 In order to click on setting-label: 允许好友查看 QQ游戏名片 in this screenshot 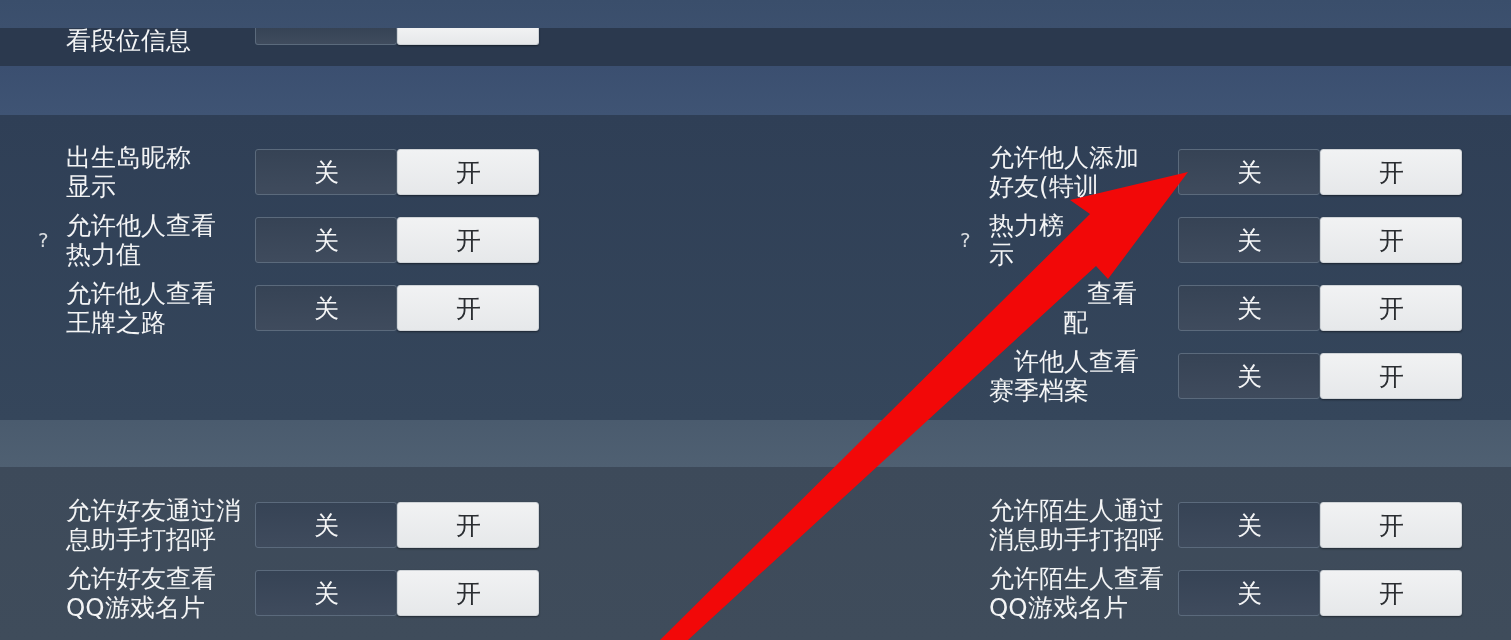, I will do `click(141, 593)`.